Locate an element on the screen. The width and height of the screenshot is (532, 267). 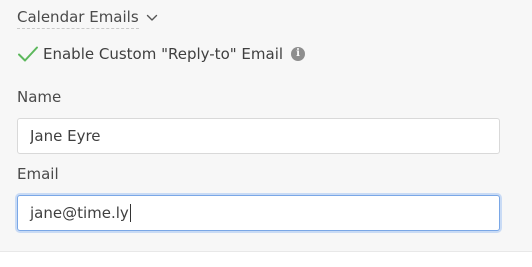
email-input is located at coordinates (258, 213).